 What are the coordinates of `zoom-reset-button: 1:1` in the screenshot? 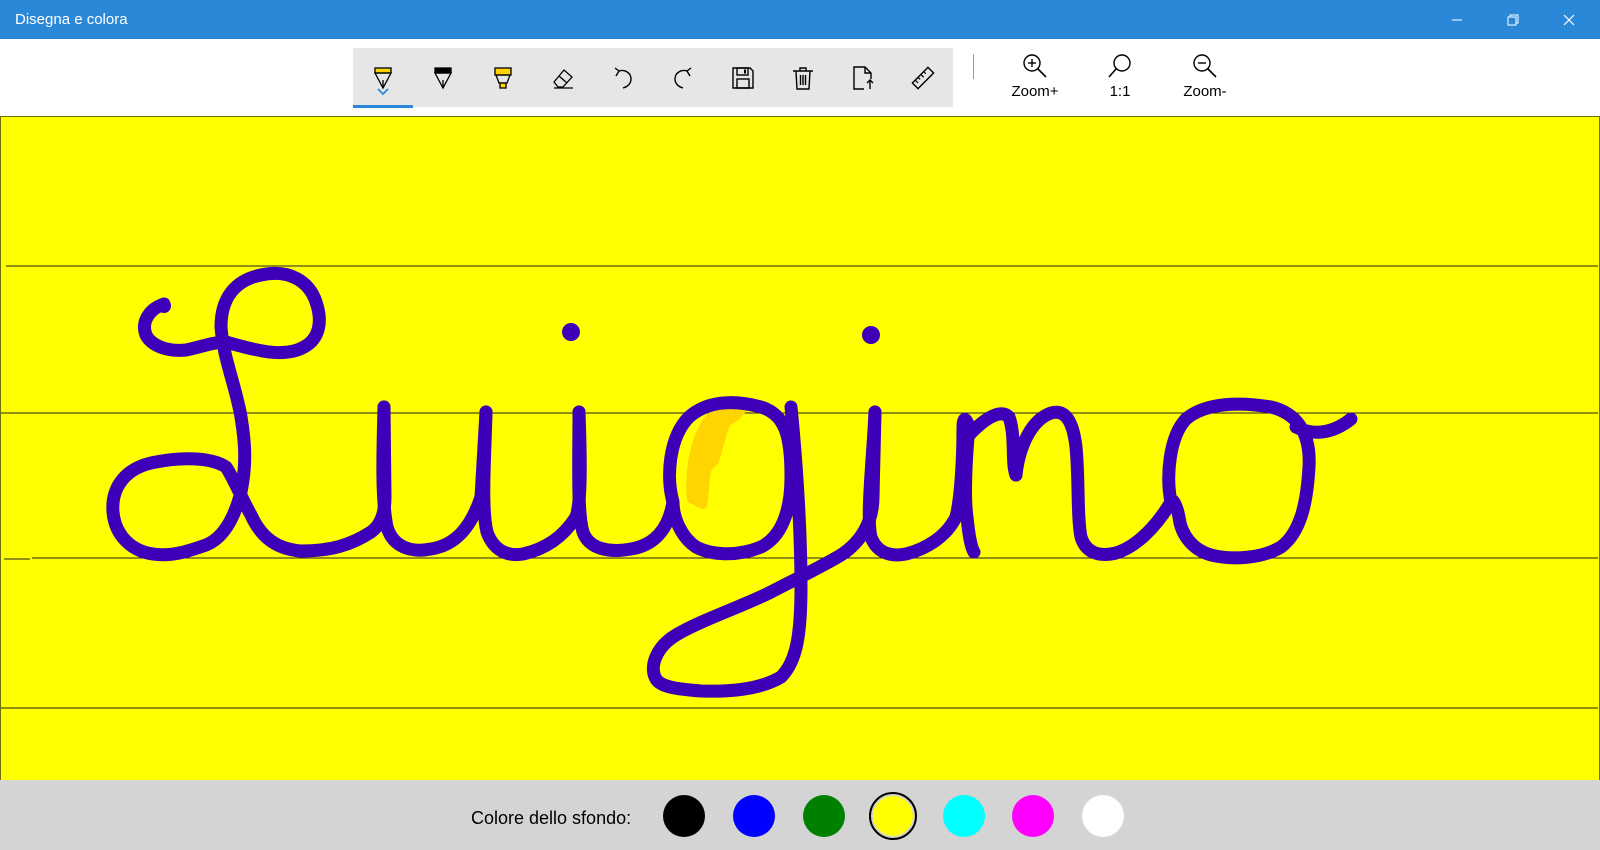 It's located at (1120, 83).